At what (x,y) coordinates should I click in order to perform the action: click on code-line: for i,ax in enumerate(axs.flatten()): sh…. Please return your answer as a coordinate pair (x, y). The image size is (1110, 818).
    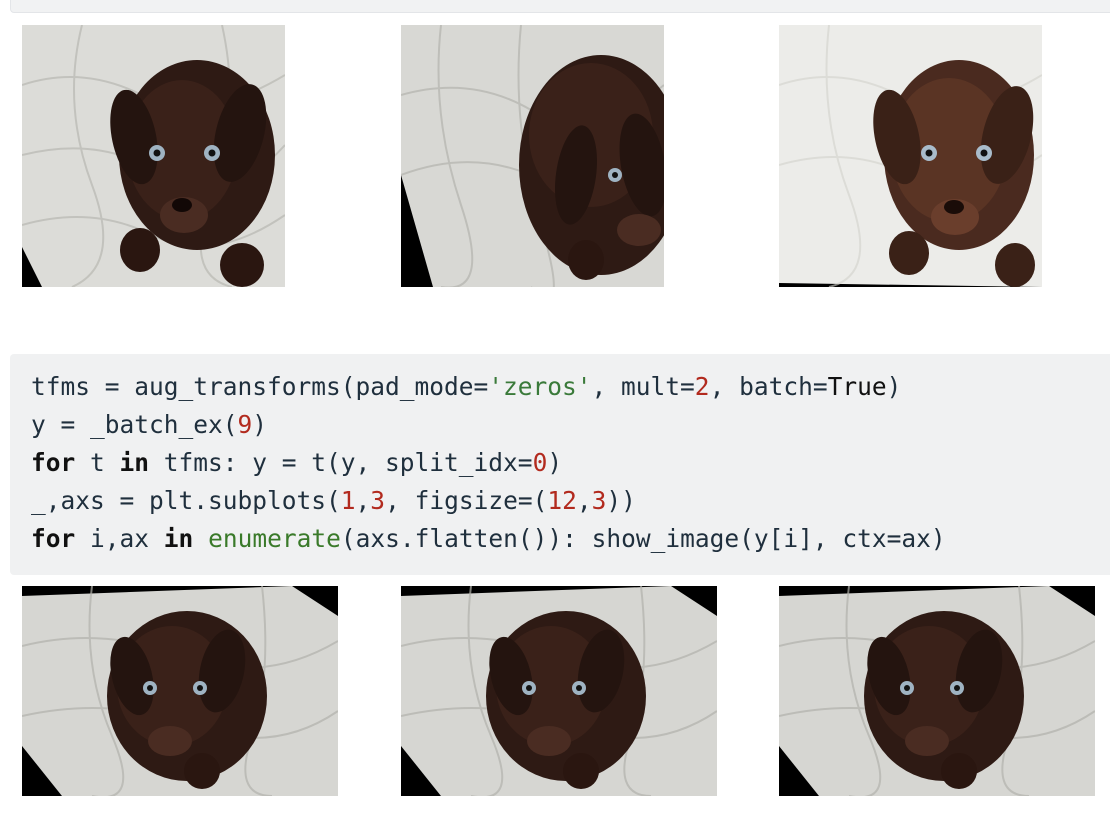
    Looking at the image, I should click on (570, 539).